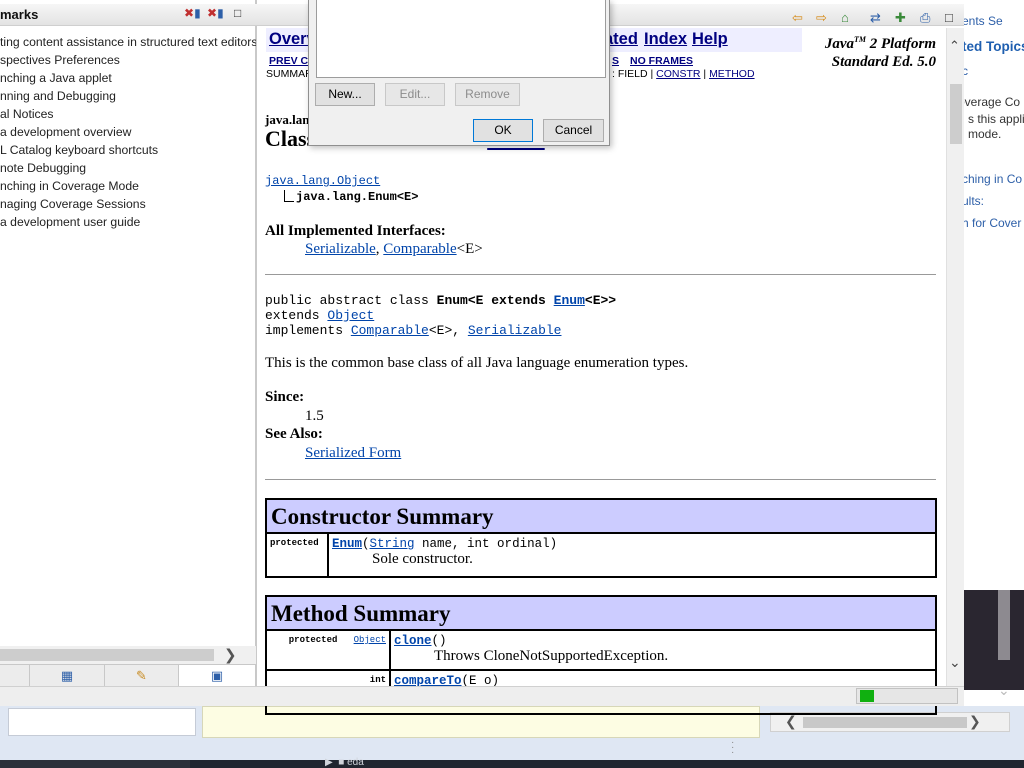 The image size is (1024, 768). Describe the element at coordinates (867, 696) in the screenshot. I see `progress-fill` at that location.